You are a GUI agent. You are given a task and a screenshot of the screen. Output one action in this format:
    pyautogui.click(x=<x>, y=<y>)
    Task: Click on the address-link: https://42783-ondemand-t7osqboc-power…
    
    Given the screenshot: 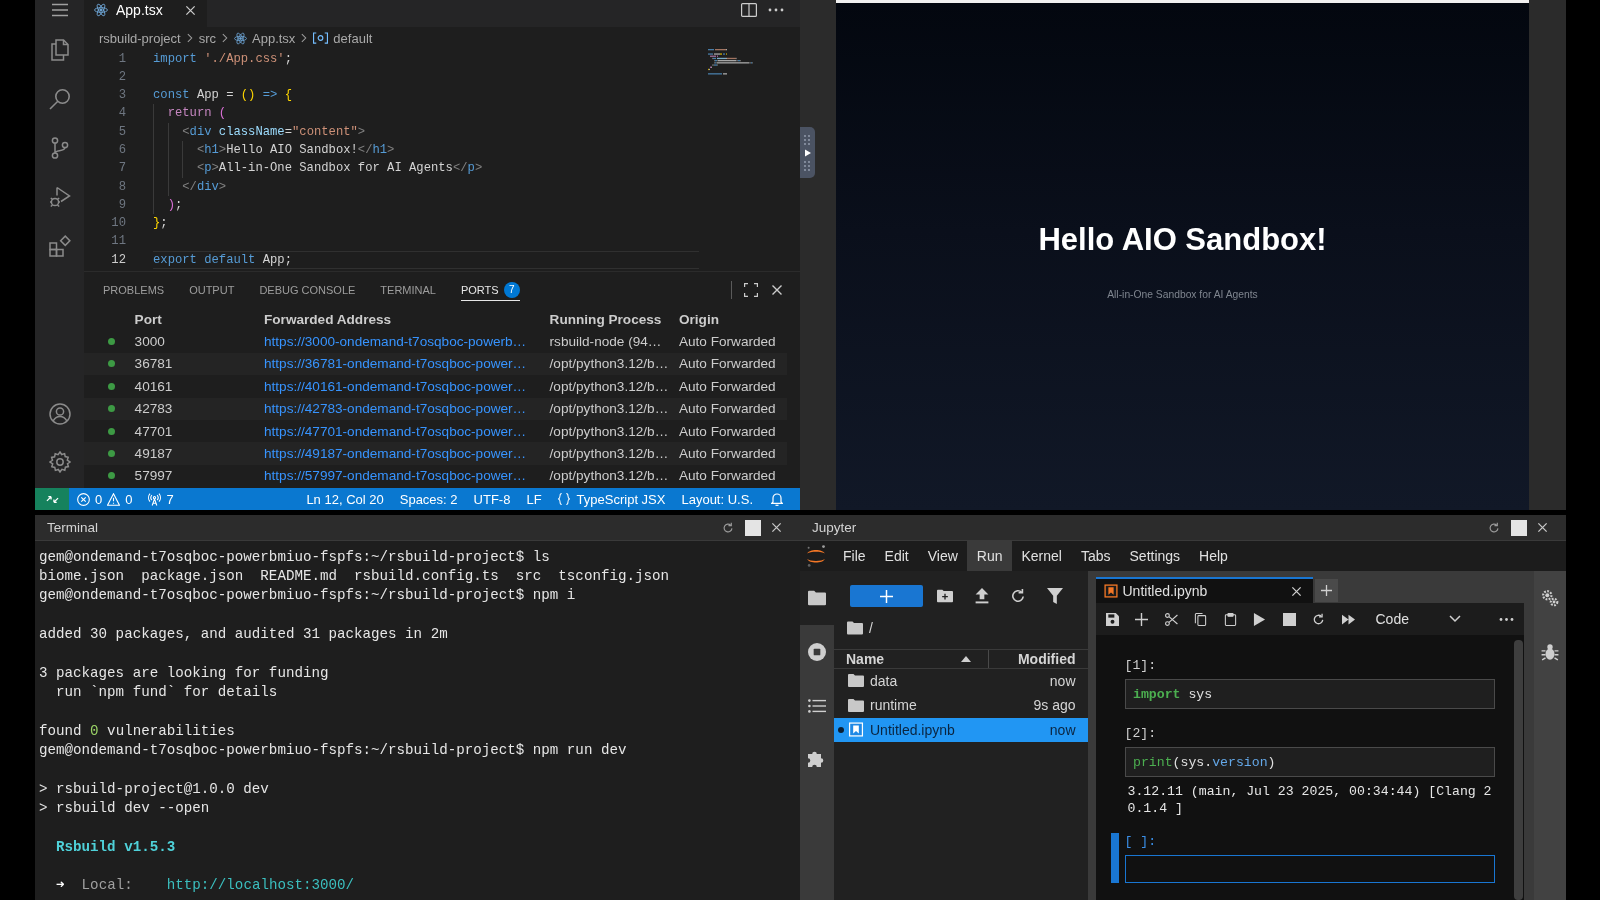 What is the action you would take?
    pyautogui.click(x=395, y=409)
    